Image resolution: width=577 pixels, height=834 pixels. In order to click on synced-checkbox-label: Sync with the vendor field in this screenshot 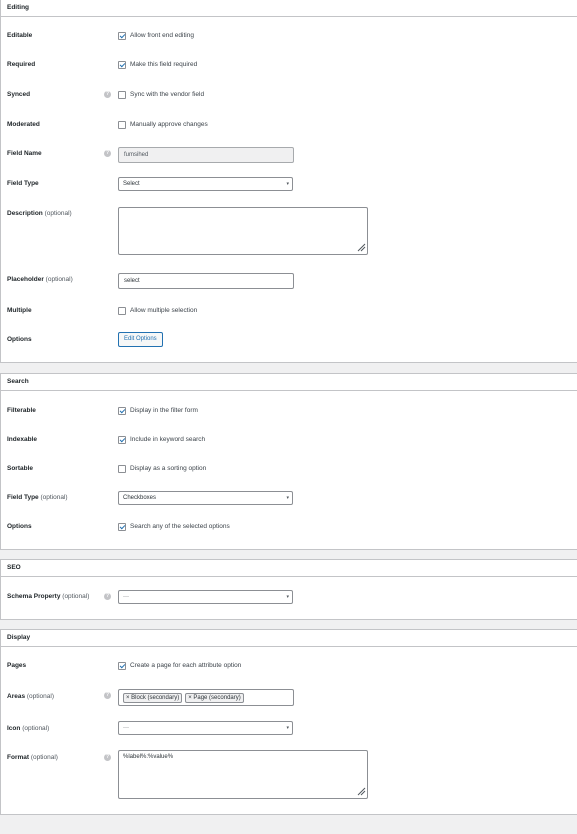, I will do `click(167, 94)`.